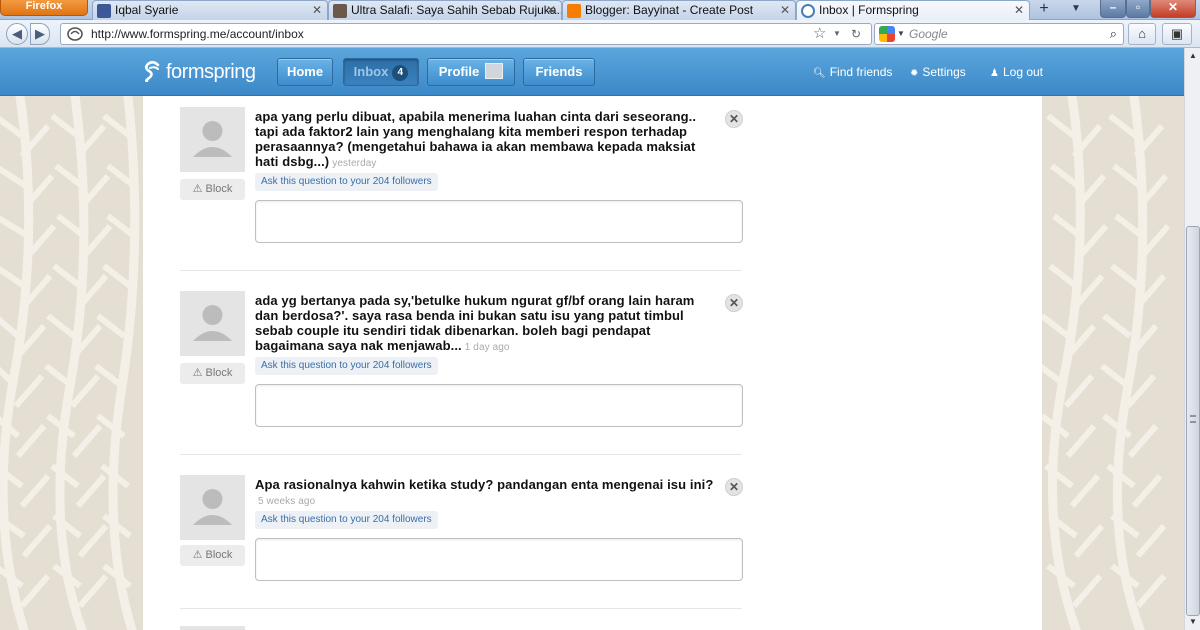 This screenshot has width=1200, height=630. What do you see at coordinates (856, 34) in the screenshot?
I see `reload-icon: ↻` at bounding box center [856, 34].